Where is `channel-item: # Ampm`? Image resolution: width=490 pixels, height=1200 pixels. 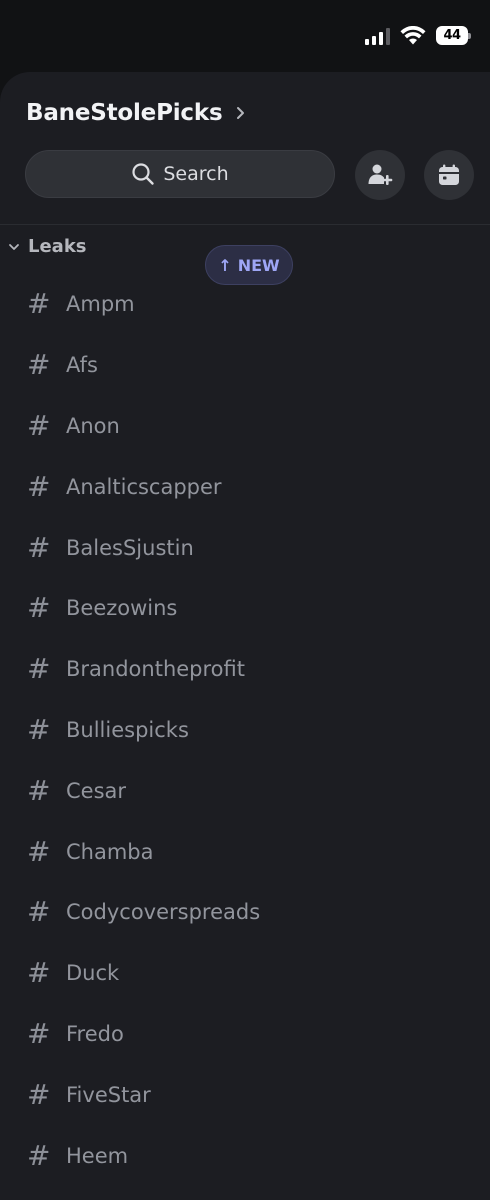 channel-item: # Ampm is located at coordinates (245, 304).